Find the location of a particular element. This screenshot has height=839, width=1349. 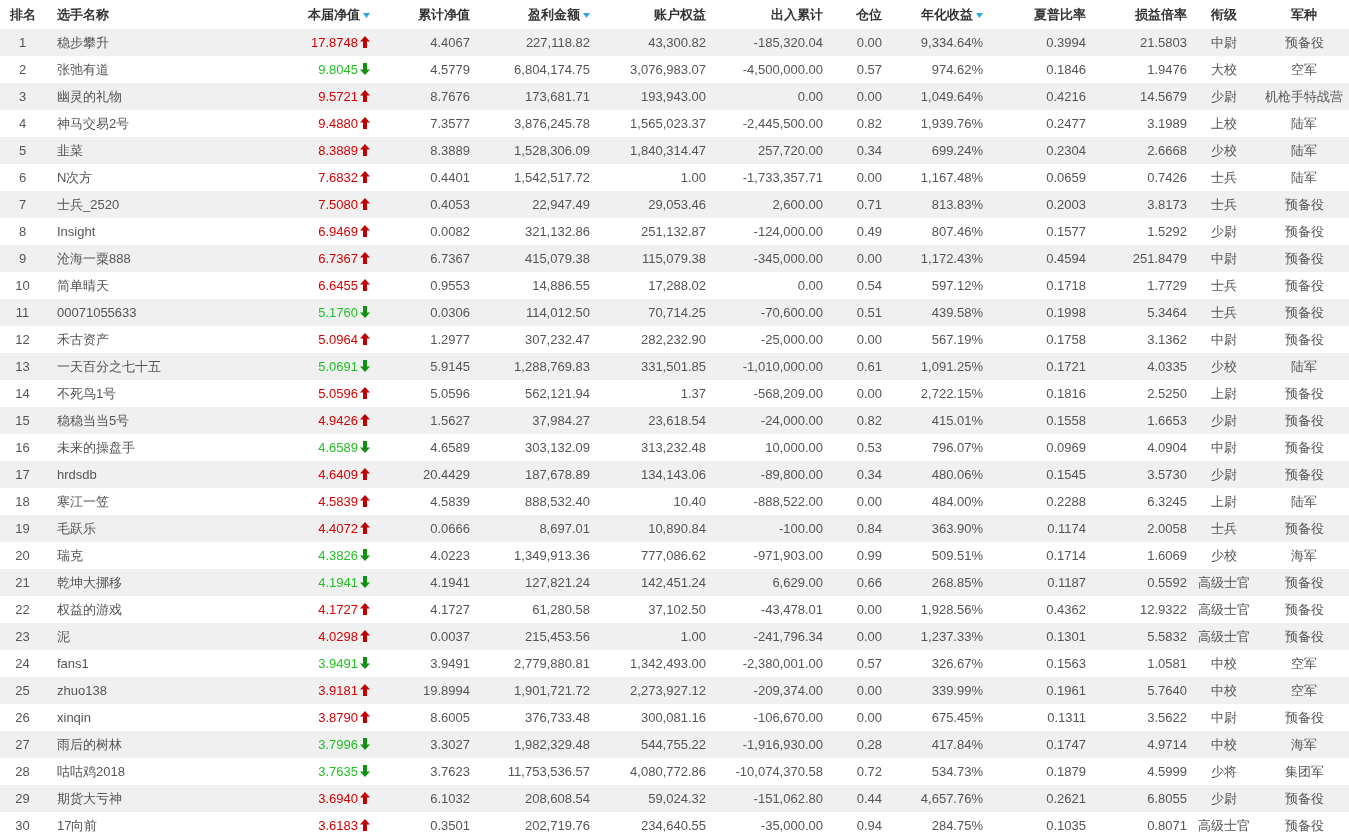

table-cell: -345,000.00 is located at coordinates (788, 258).